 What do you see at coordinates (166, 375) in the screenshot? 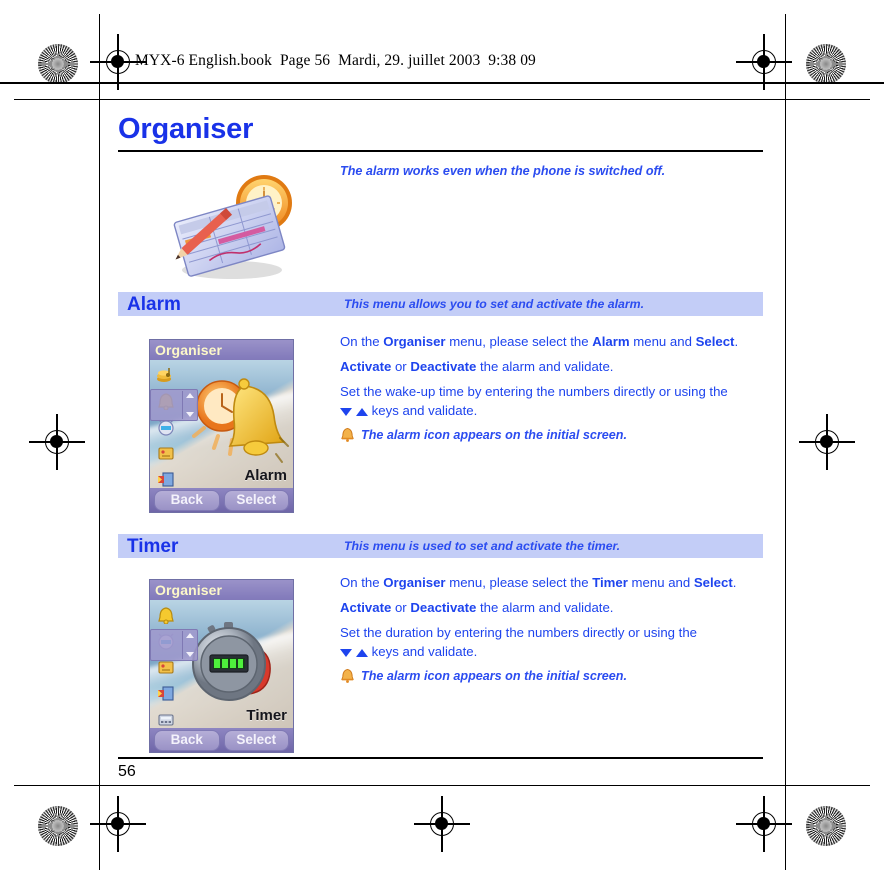
I see `rail-icon-coins-music` at bounding box center [166, 375].